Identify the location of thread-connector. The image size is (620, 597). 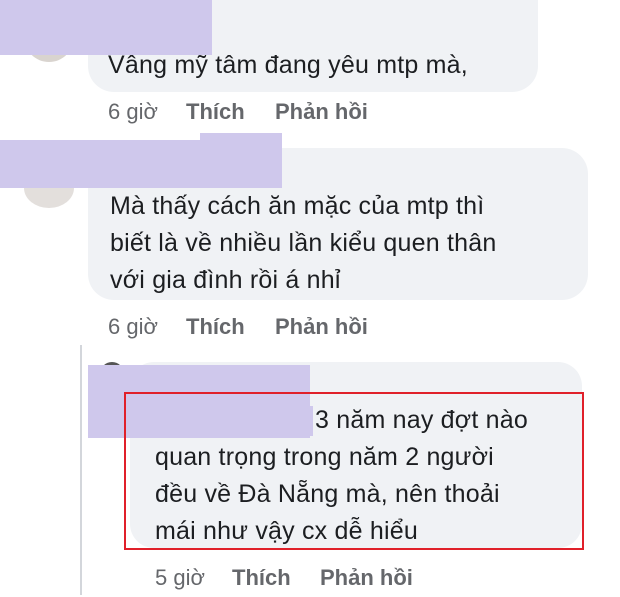
(81, 470).